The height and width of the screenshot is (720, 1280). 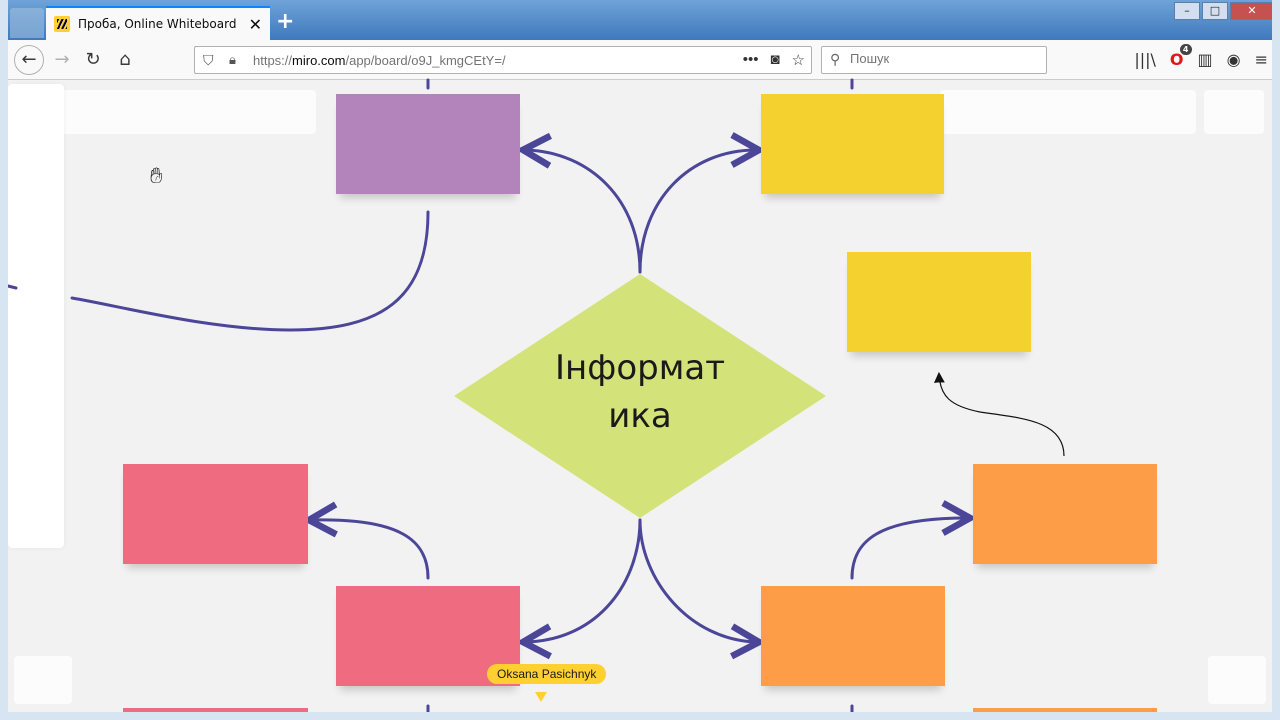 I want to click on connector-to-yellow, so click(x=697, y=212).